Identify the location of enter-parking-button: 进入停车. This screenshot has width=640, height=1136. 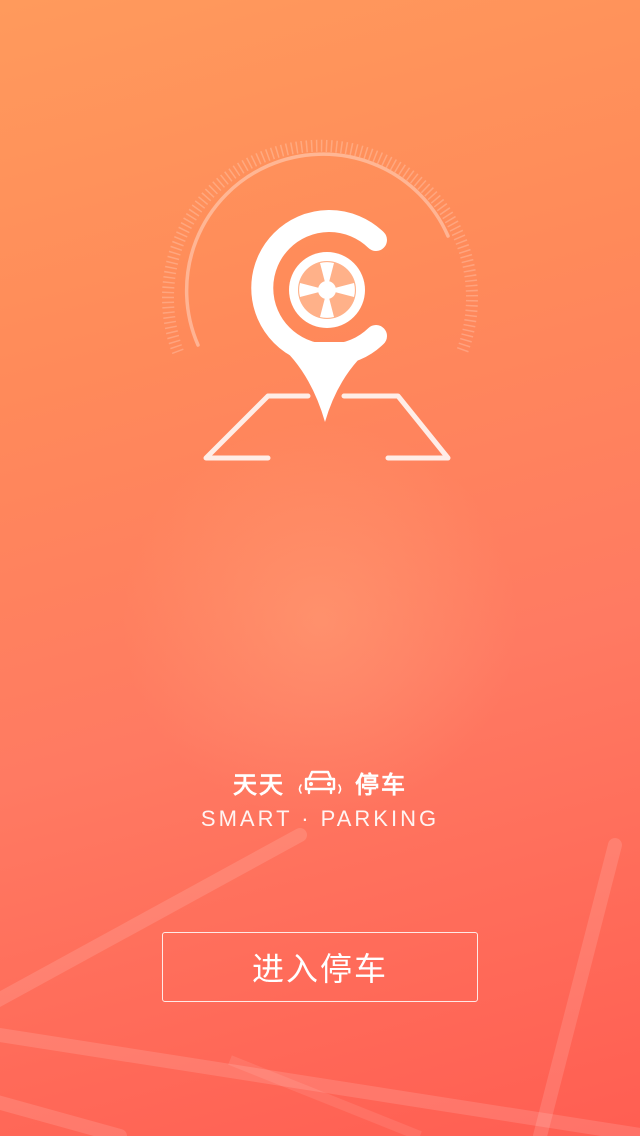
(320, 967).